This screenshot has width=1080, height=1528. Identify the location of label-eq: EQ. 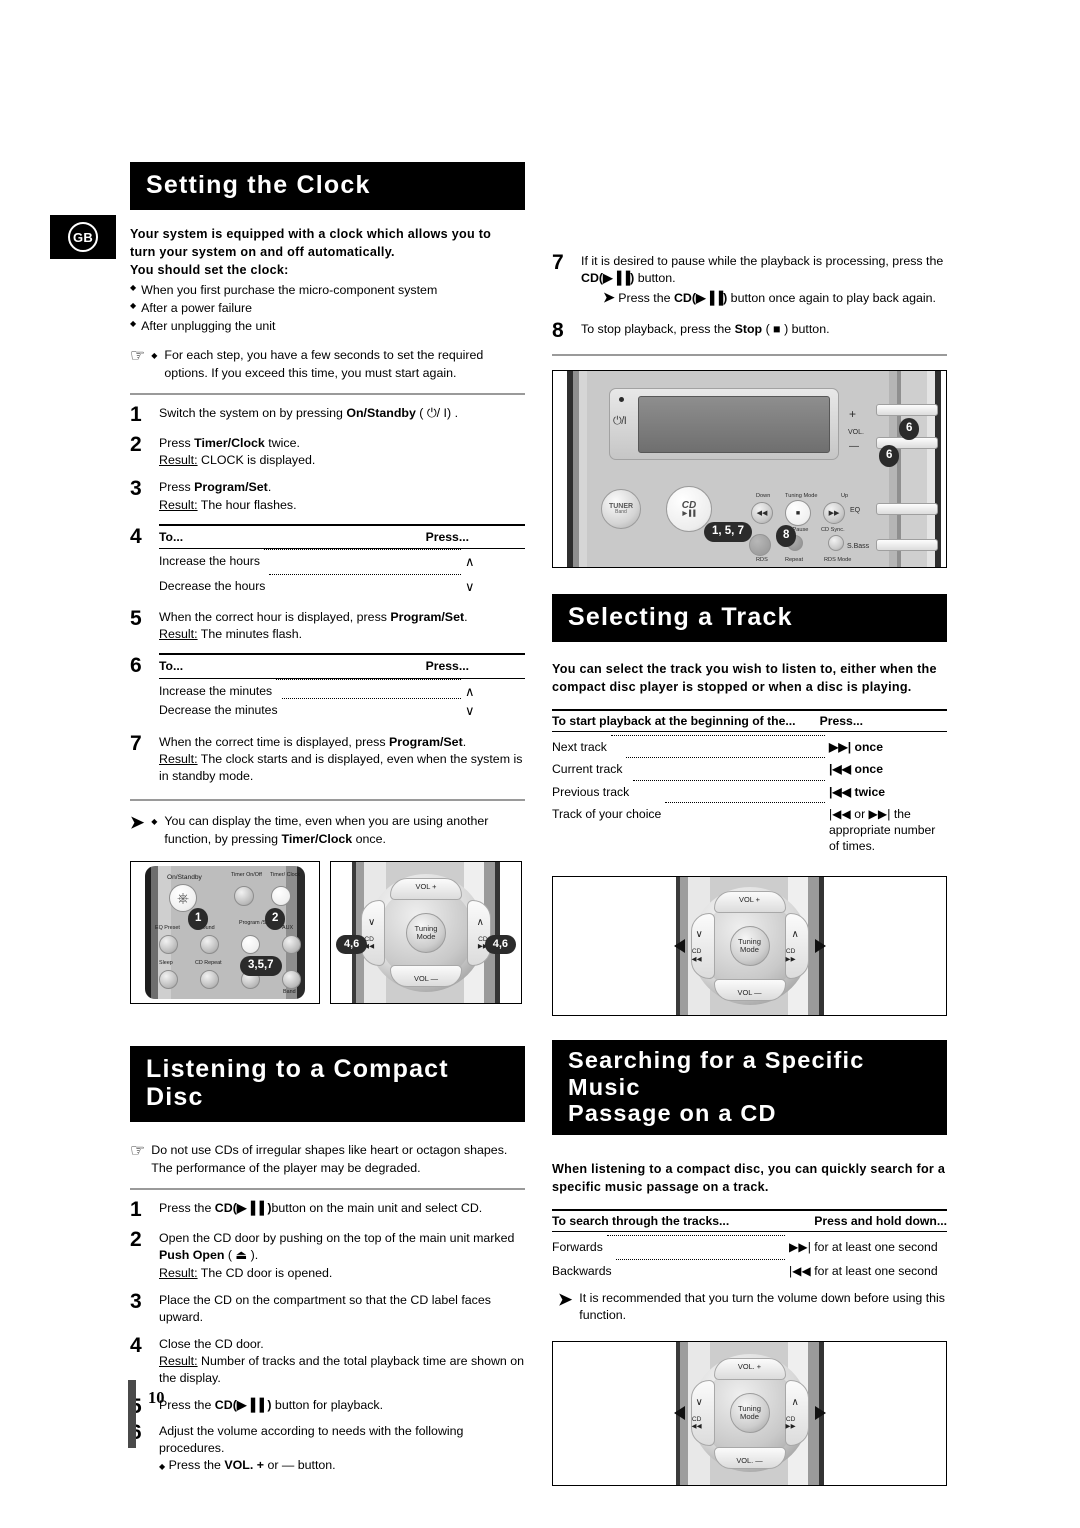
(855, 511).